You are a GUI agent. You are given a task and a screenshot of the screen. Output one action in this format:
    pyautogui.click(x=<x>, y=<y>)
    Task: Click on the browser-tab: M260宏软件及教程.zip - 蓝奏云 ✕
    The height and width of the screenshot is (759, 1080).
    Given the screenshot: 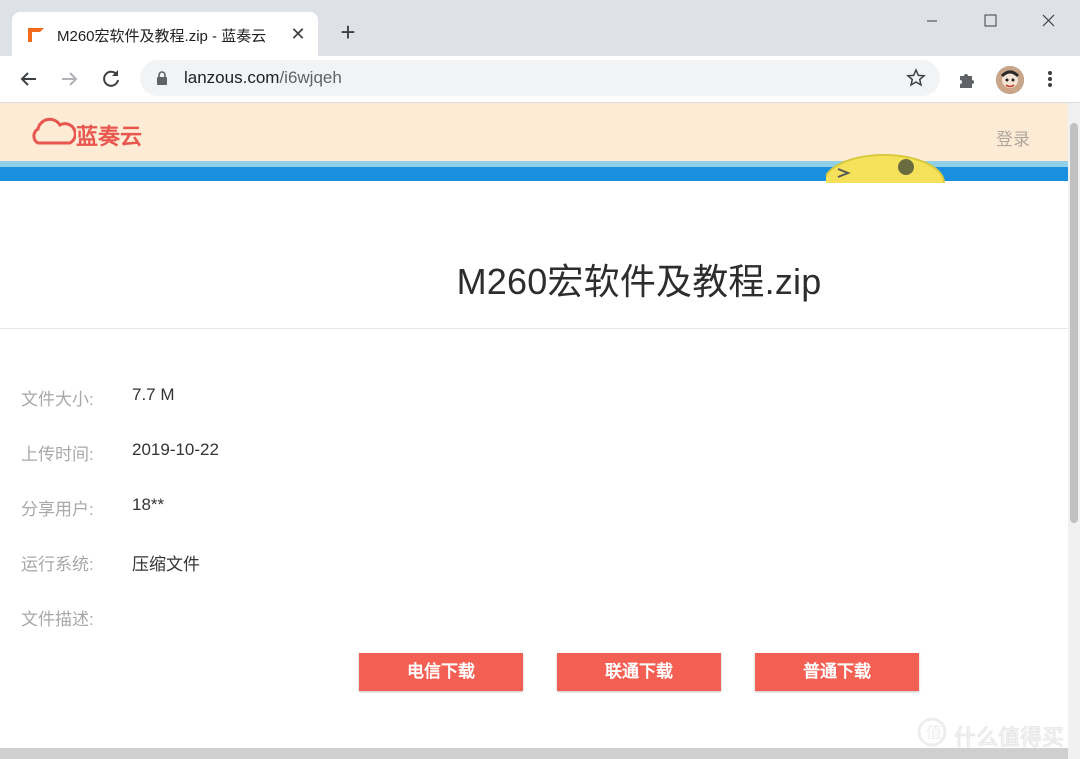 What is the action you would take?
    pyautogui.click(x=165, y=34)
    